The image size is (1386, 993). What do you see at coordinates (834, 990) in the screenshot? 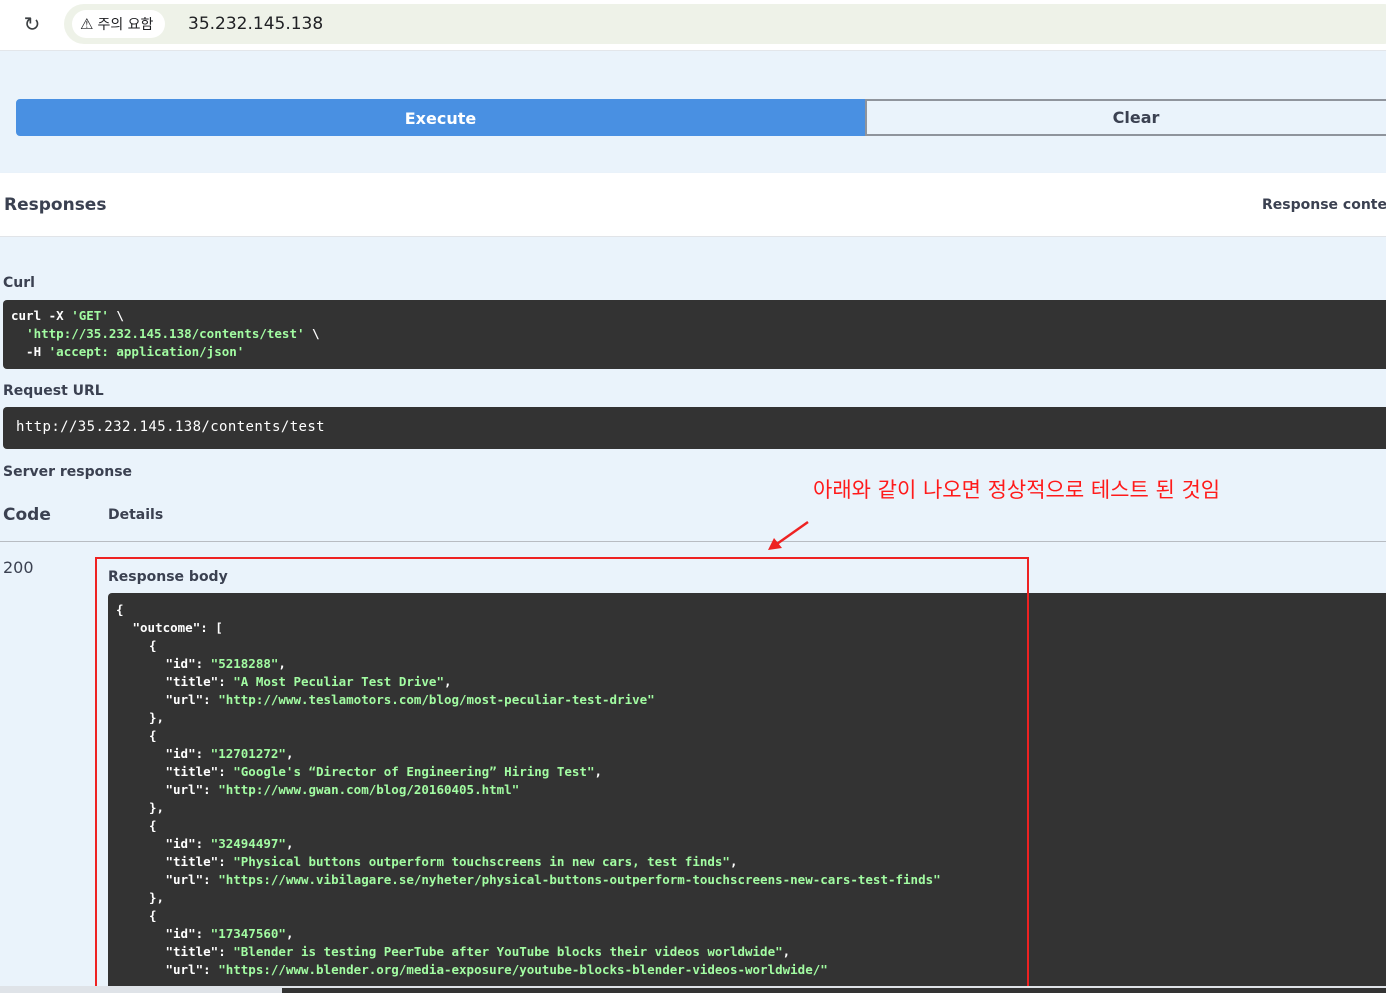
I see `scrollbar-track` at bounding box center [834, 990].